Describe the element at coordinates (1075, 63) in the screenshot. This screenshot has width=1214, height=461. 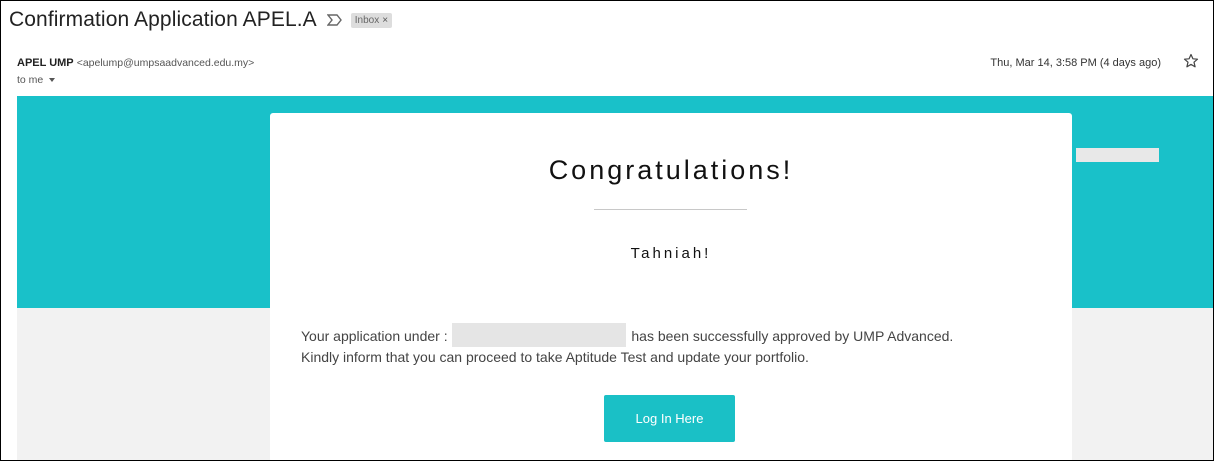
I see `email-date: Thu, Mar 14, 3:58 PM (4 days ago)` at that location.